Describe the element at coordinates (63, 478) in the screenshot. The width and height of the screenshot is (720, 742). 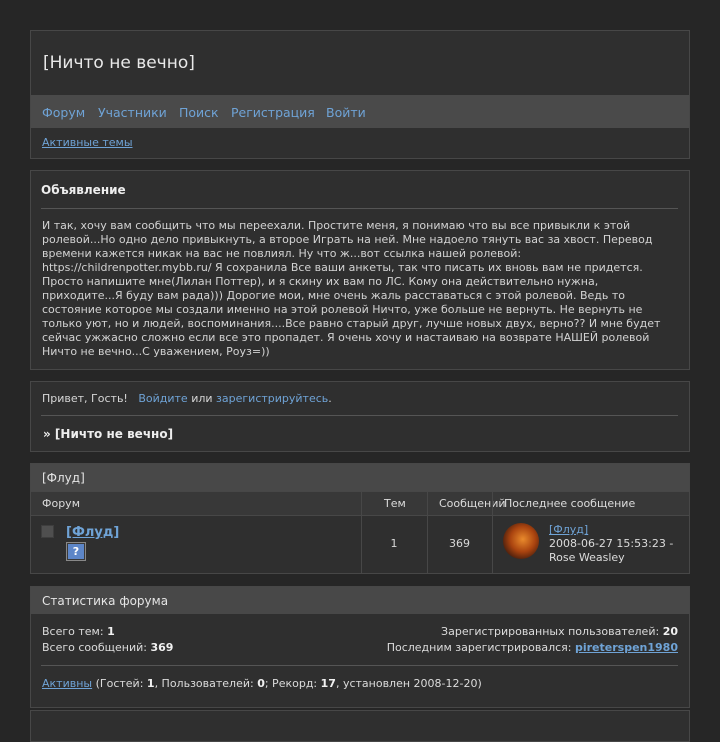
I see `category-title: [Флуд]` at that location.